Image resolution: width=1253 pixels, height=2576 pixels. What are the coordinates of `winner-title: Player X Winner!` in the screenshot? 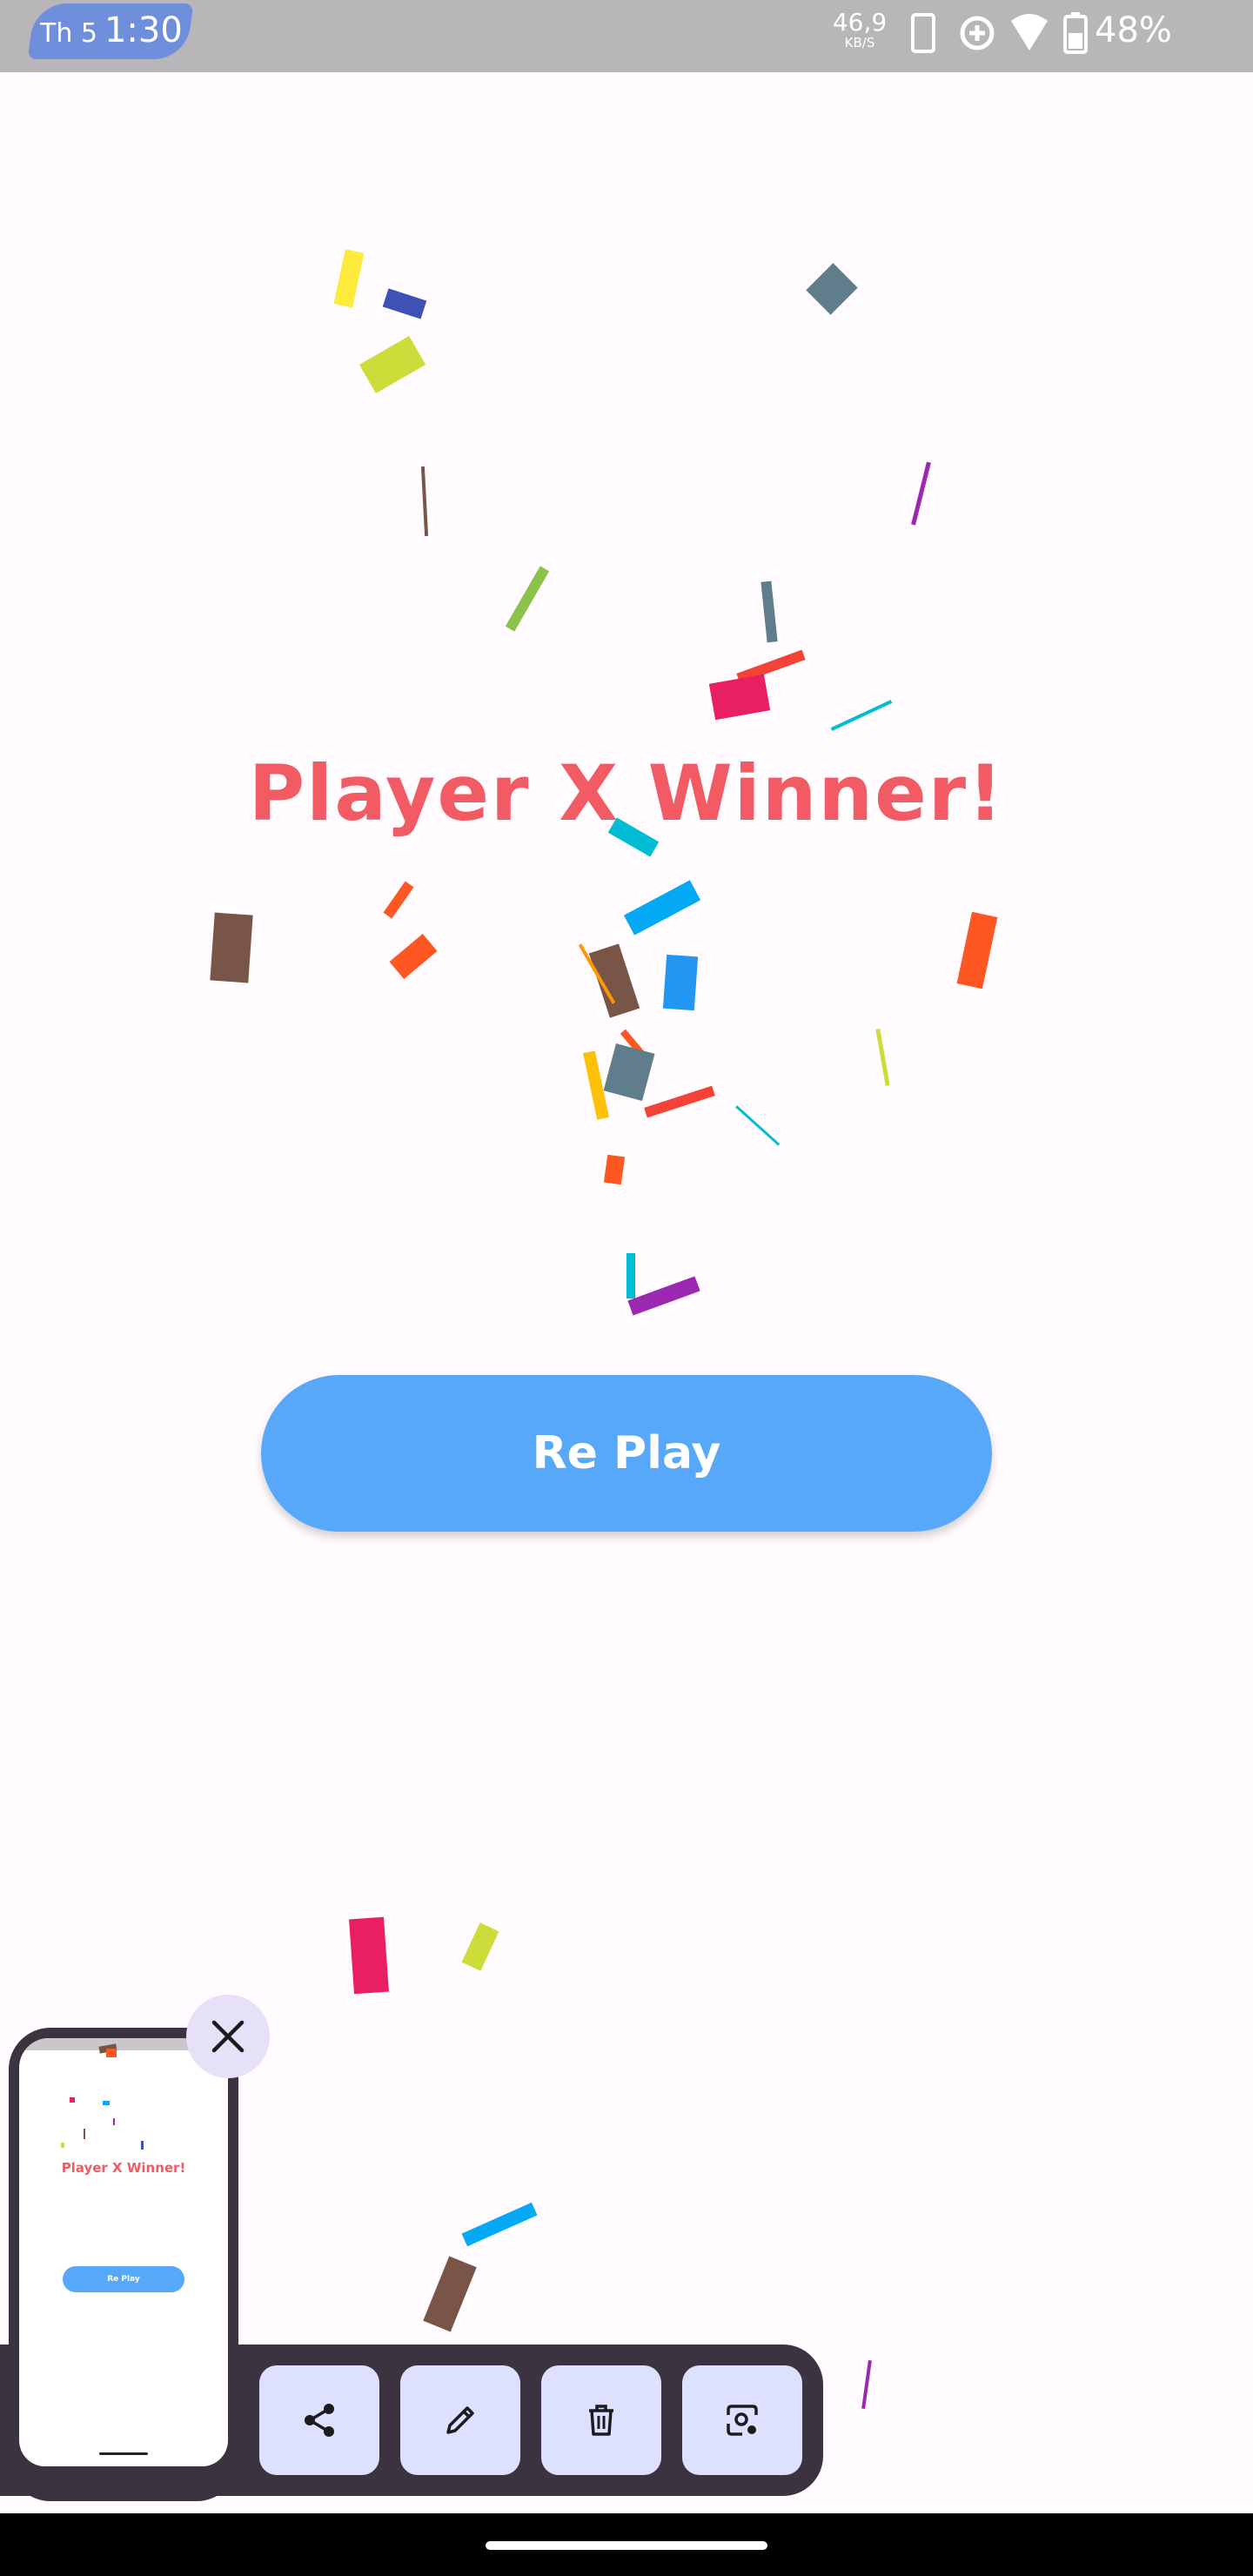 It's located at (626, 793).